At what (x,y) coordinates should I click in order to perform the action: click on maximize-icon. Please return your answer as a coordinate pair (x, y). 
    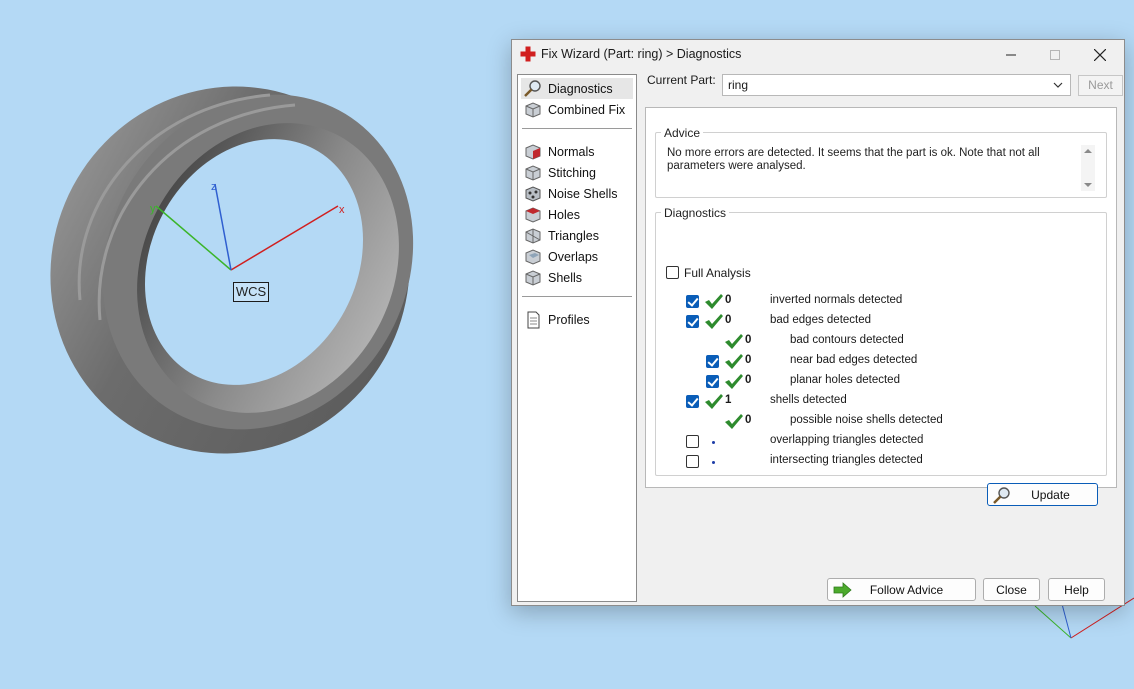
    Looking at the image, I should click on (1055, 55).